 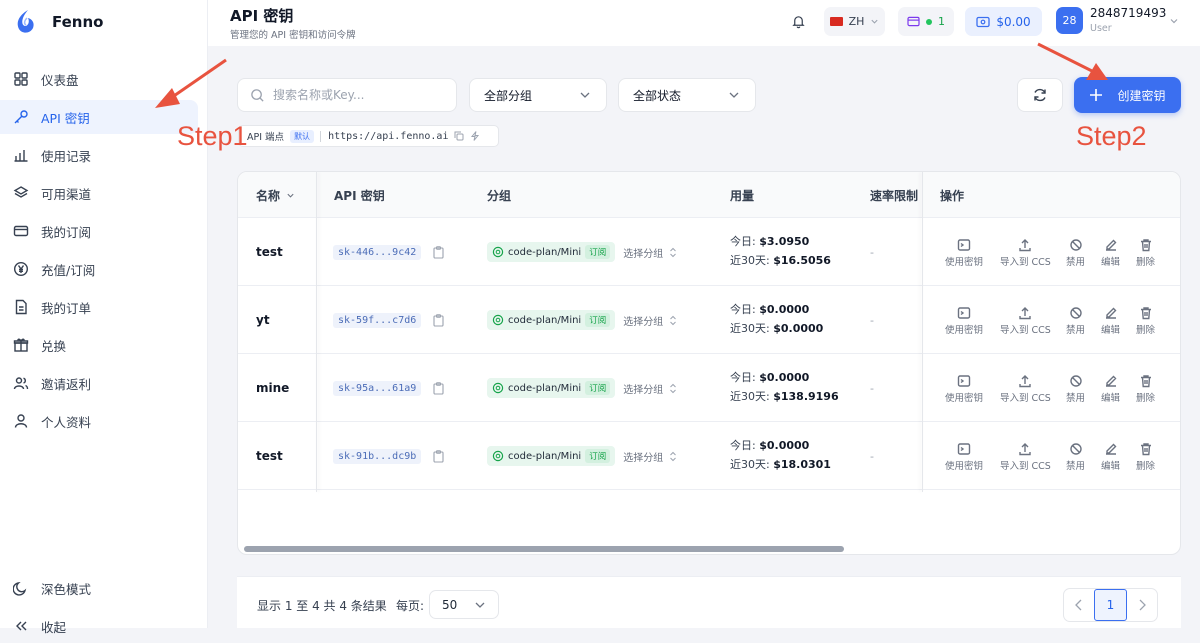 What do you see at coordinates (802, 464) in the screenshot?
I see `usage-30d: $18.0301` at bounding box center [802, 464].